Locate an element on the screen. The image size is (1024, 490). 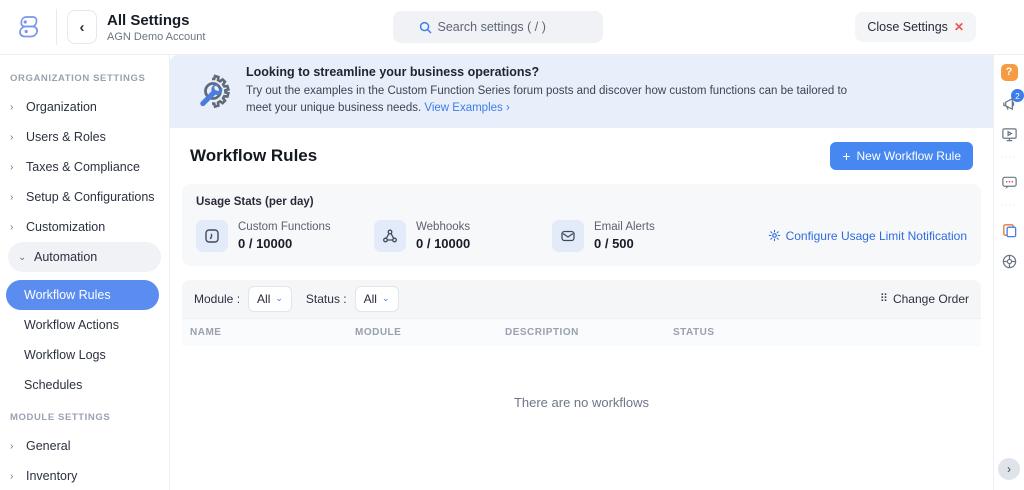
sidebar-item-setup-configurations: › Setup & Configurations is located at coordinates (84, 197).